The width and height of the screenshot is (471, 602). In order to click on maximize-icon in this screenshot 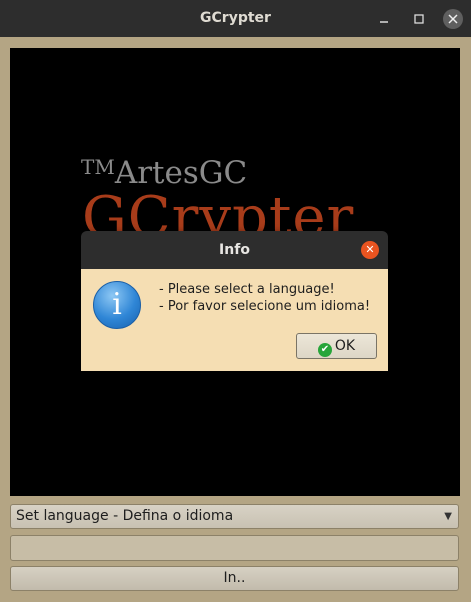, I will do `click(419, 19)`.